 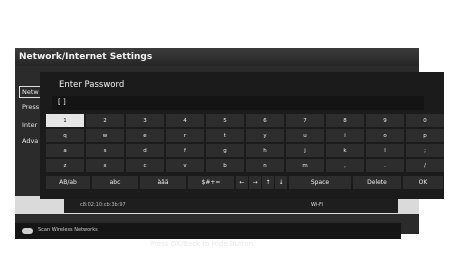 I want to click on key-o: o, so click(x=385, y=135).